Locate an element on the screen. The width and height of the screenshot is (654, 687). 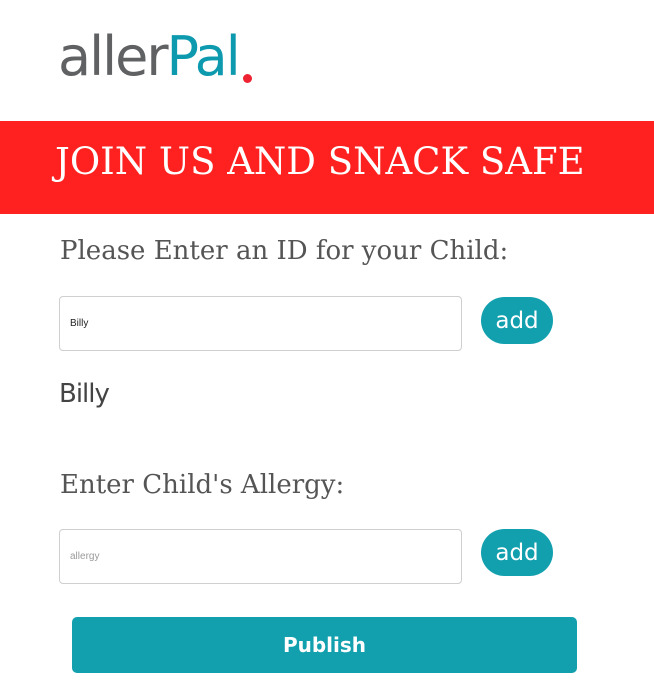
logo-text-pal: Pal is located at coordinates (203, 56).